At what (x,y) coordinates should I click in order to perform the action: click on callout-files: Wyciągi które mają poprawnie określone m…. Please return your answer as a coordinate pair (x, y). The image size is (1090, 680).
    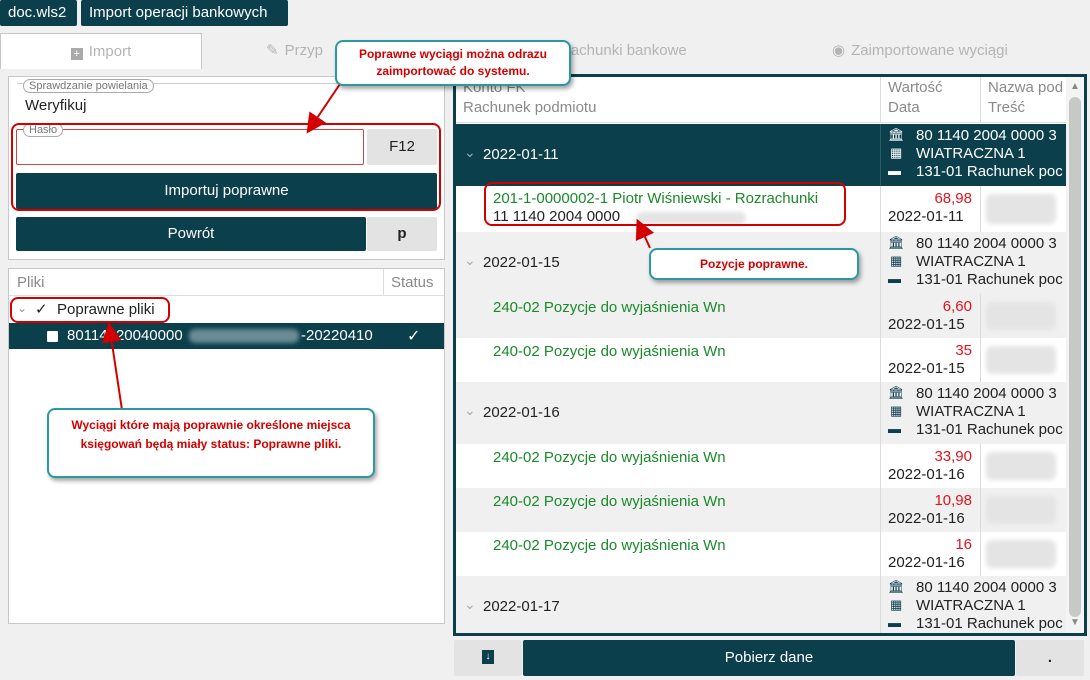
    Looking at the image, I should click on (211, 443).